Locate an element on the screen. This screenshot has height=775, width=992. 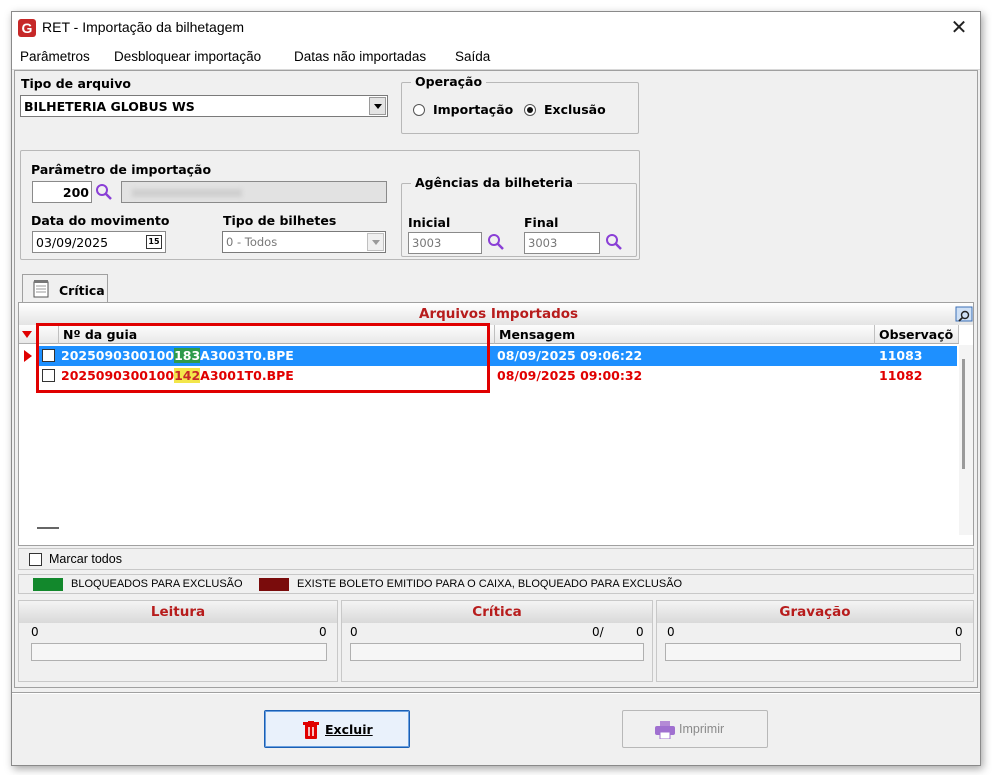
imprimir-button: Imprimir is located at coordinates (695, 729).